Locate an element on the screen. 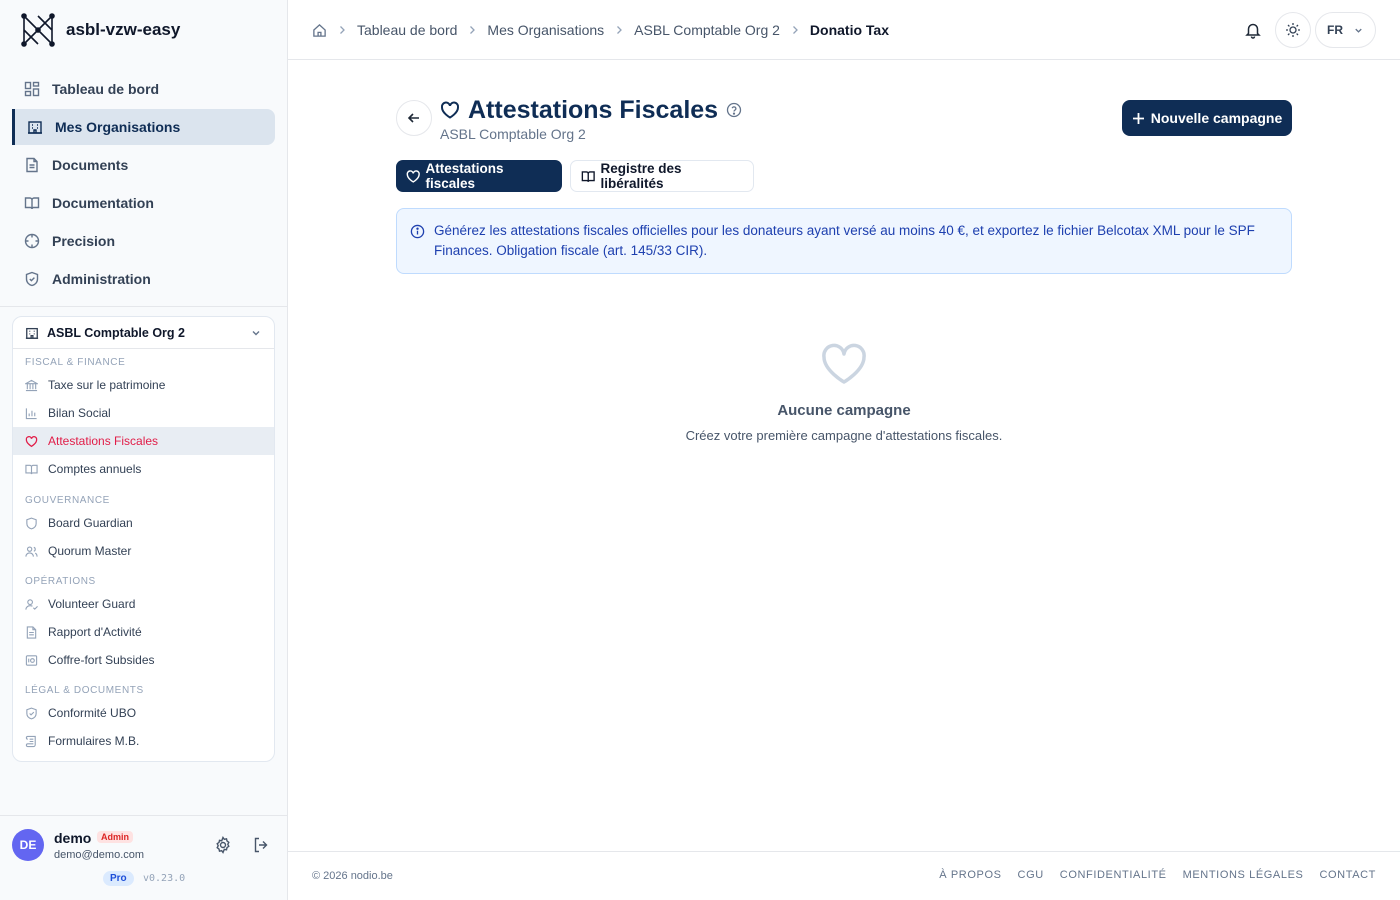  sub-item-label: Coffre-fort Subsides is located at coordinates (101, 660).